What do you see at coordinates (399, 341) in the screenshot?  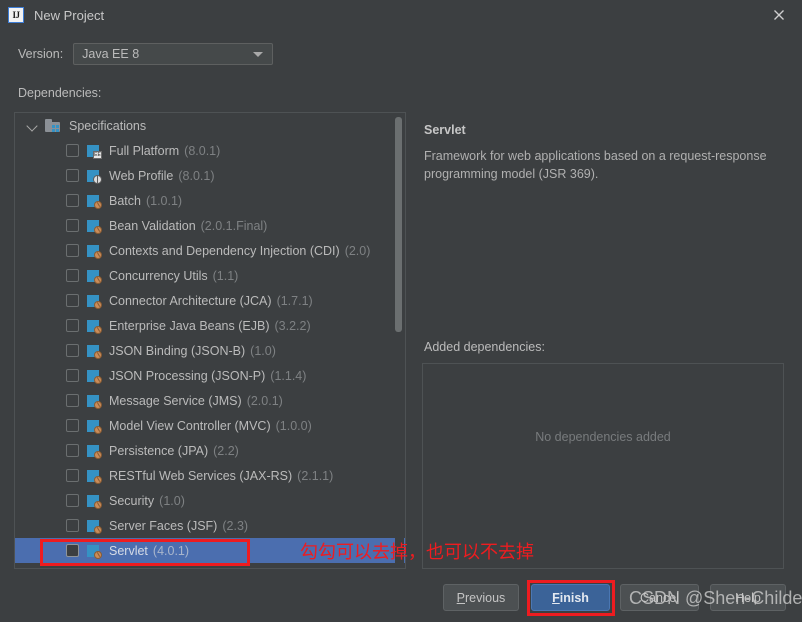 I see `tree-scrollbar` at bounding box center [399, 341].